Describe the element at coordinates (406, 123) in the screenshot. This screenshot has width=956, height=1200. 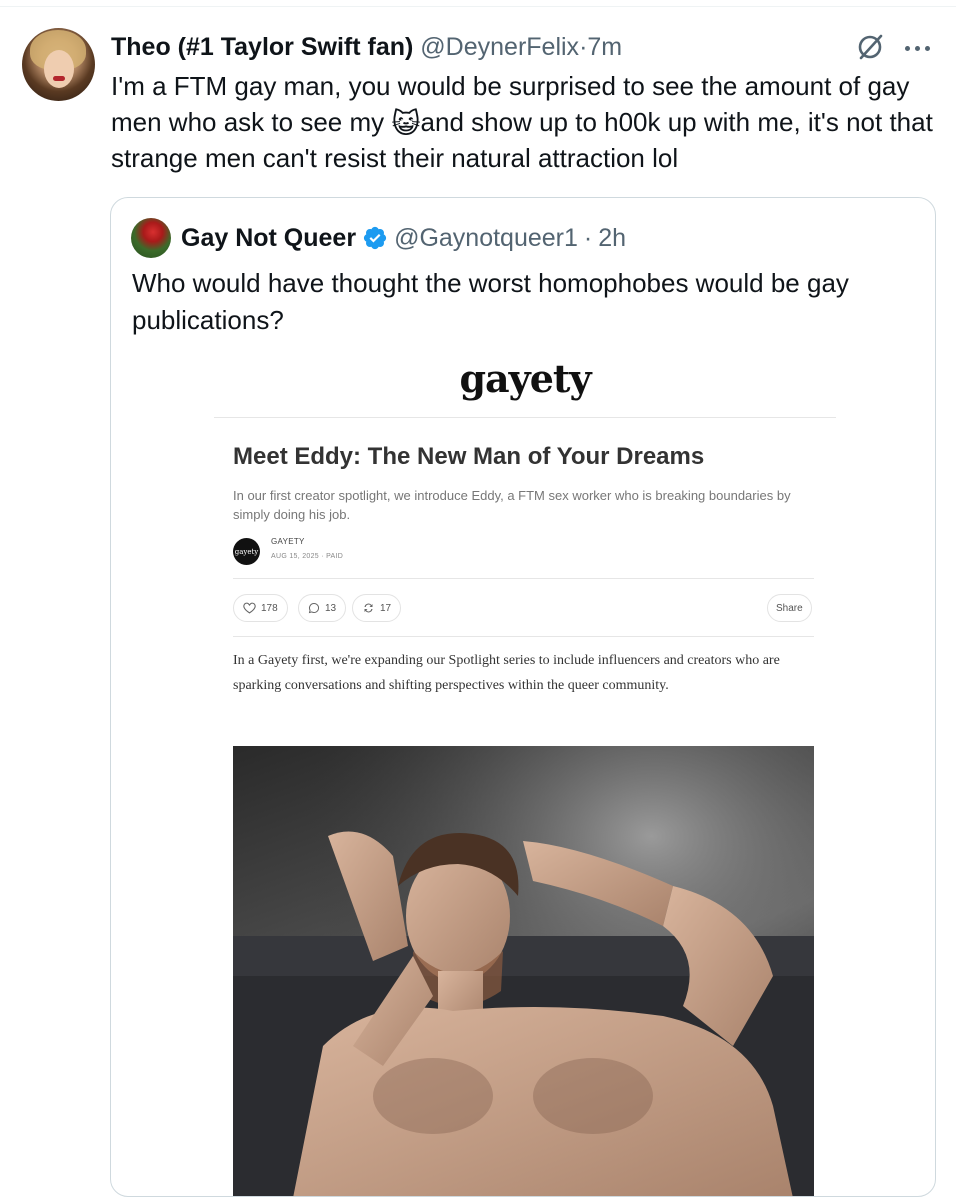
I see `smiling-cat-emoji: 😺` at that location.